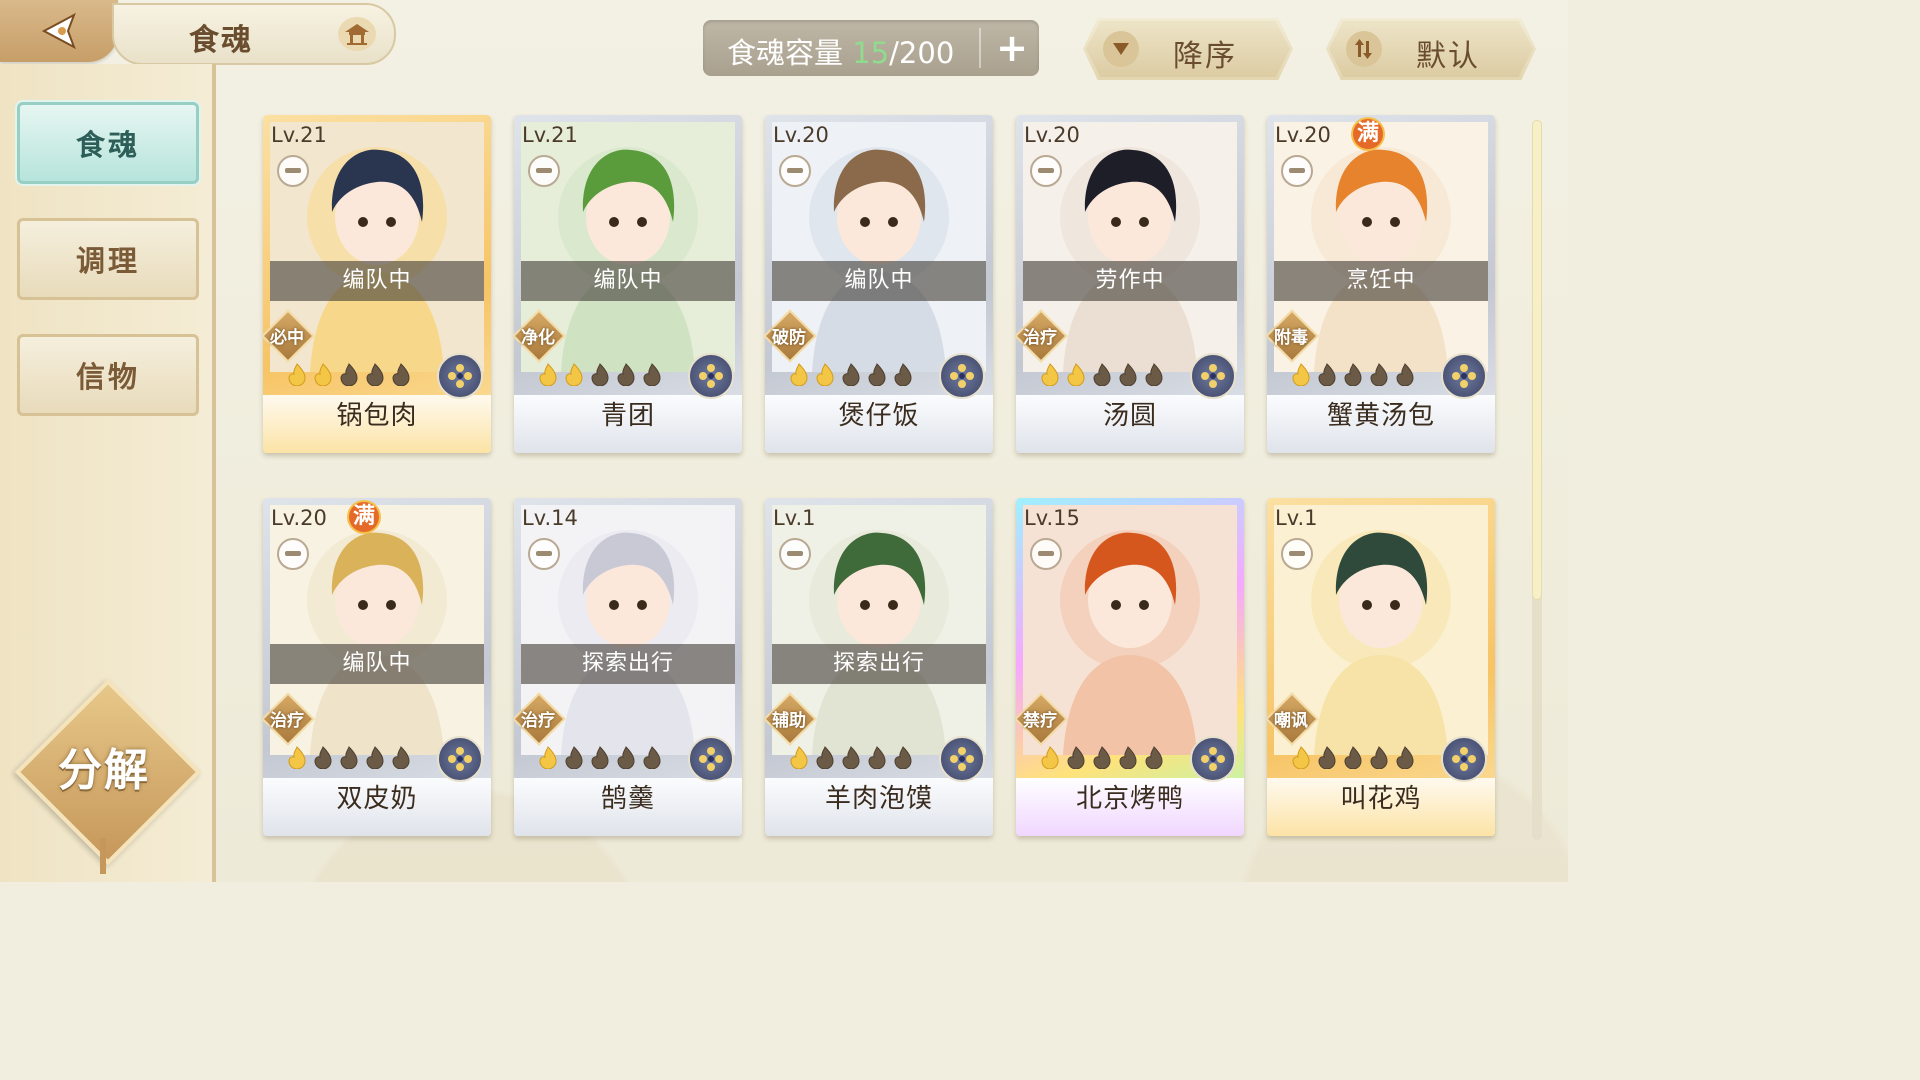 This screenshot has width=1920, height=1080. Describe the element at coordinates (104, 766) in the screenshot. I see `decompose-label: 分解` at that location.